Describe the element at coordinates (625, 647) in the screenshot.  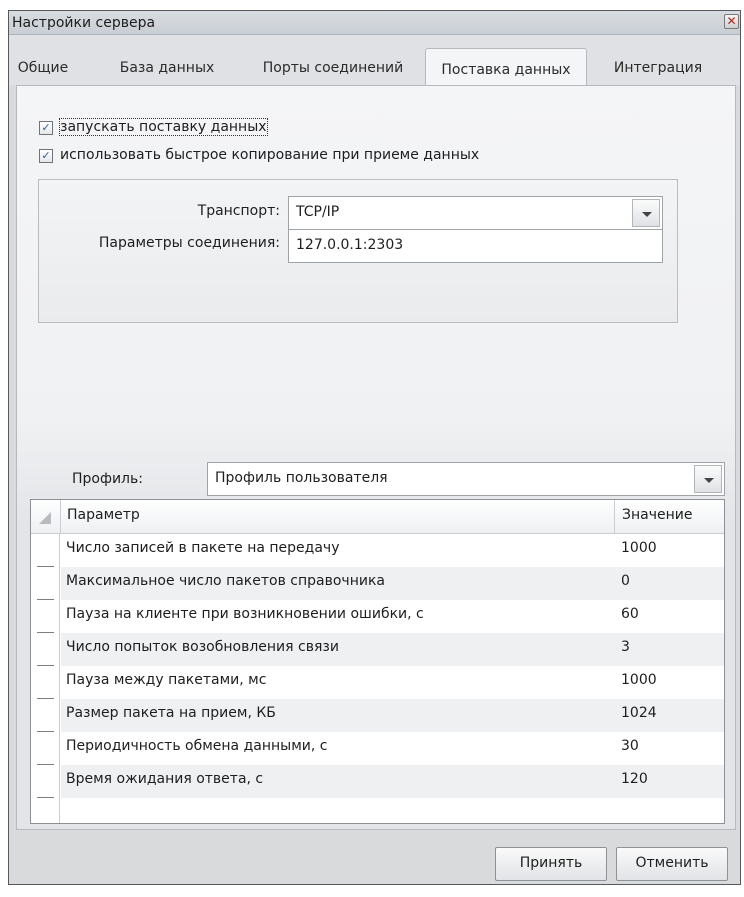
I see `param-value: 3` at that location.